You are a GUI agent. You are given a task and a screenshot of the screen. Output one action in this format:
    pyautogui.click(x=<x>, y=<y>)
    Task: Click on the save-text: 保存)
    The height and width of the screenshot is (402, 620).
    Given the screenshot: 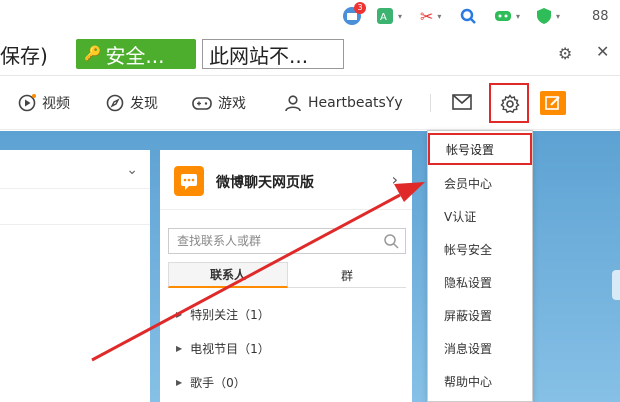 What is the action you would take?
    pyautogui.click(x=24, y=56)
    